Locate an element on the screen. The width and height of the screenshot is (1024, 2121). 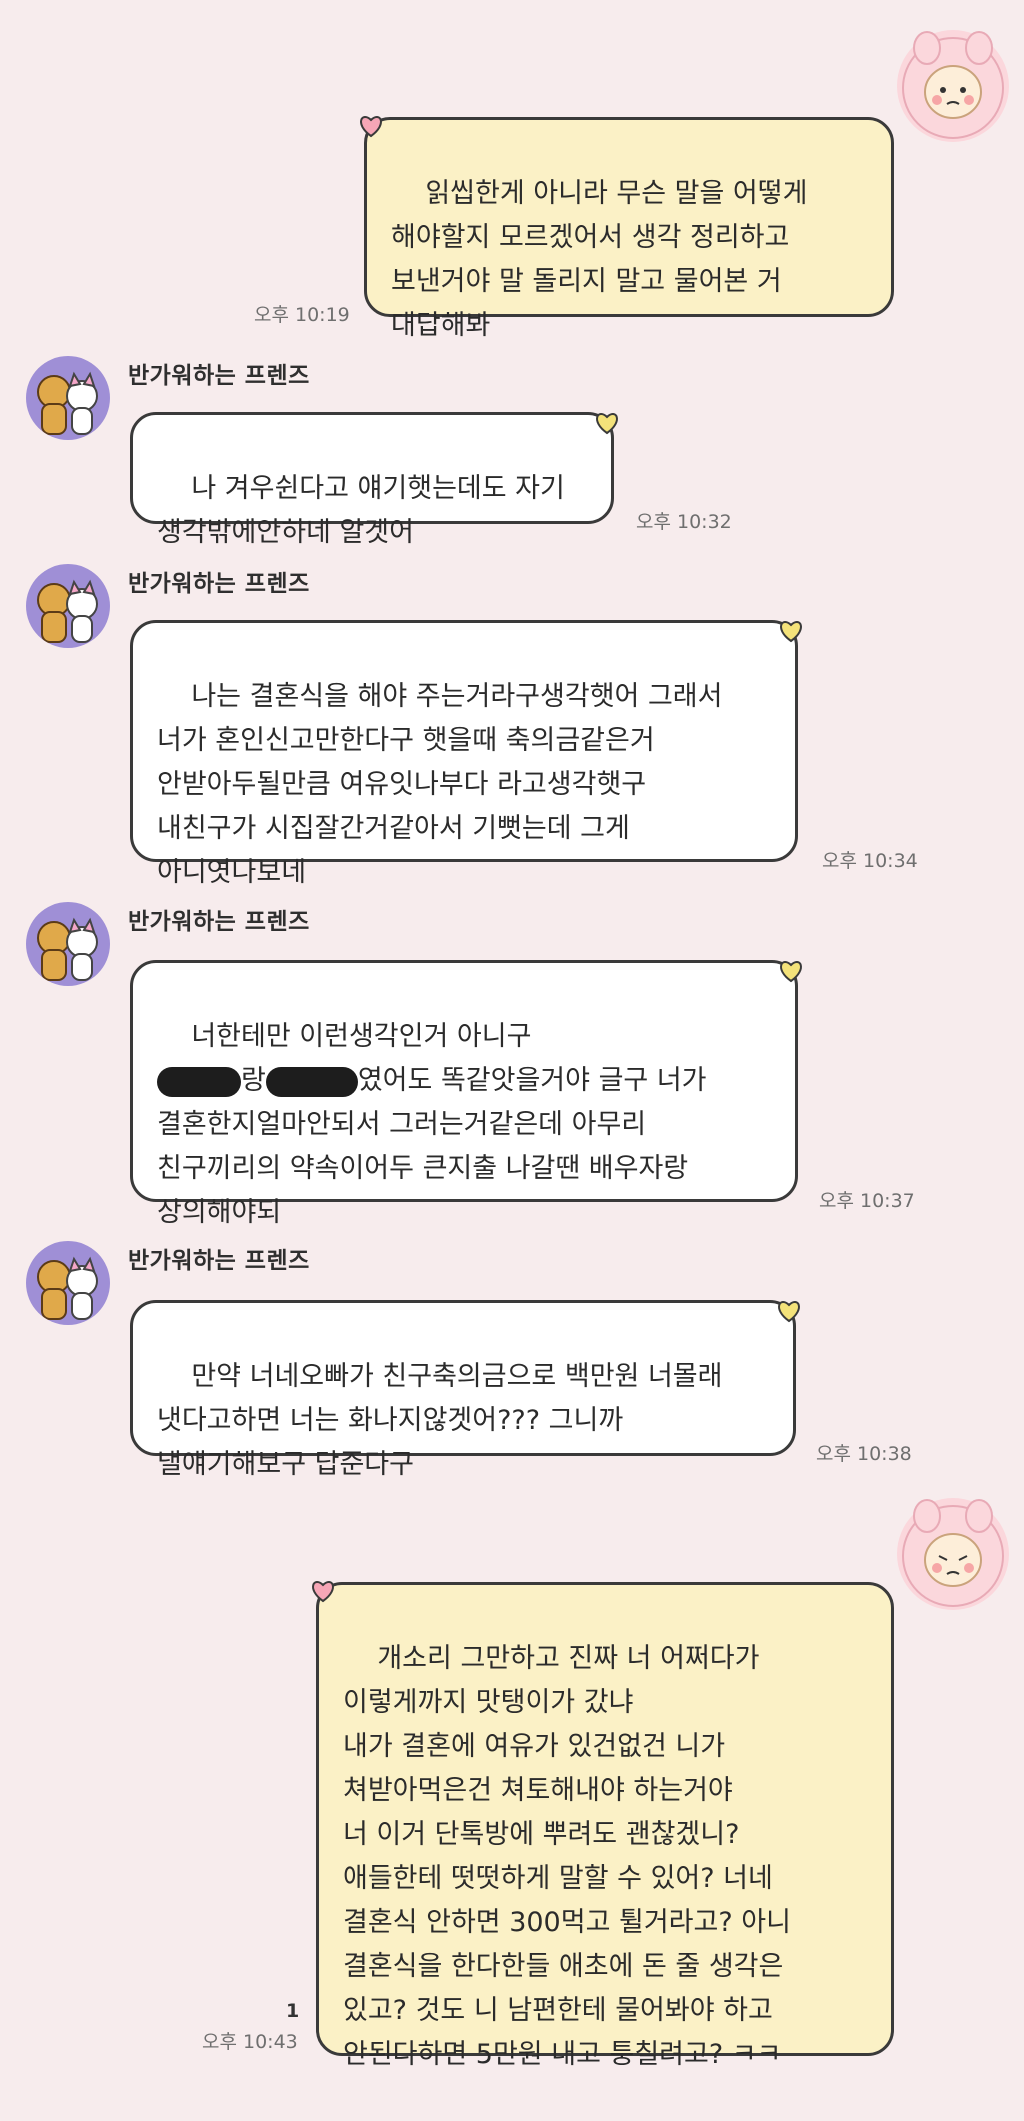
message-text-line: 너한테만 이런생각인거 아니구 is located at coordinates (361, 1036).